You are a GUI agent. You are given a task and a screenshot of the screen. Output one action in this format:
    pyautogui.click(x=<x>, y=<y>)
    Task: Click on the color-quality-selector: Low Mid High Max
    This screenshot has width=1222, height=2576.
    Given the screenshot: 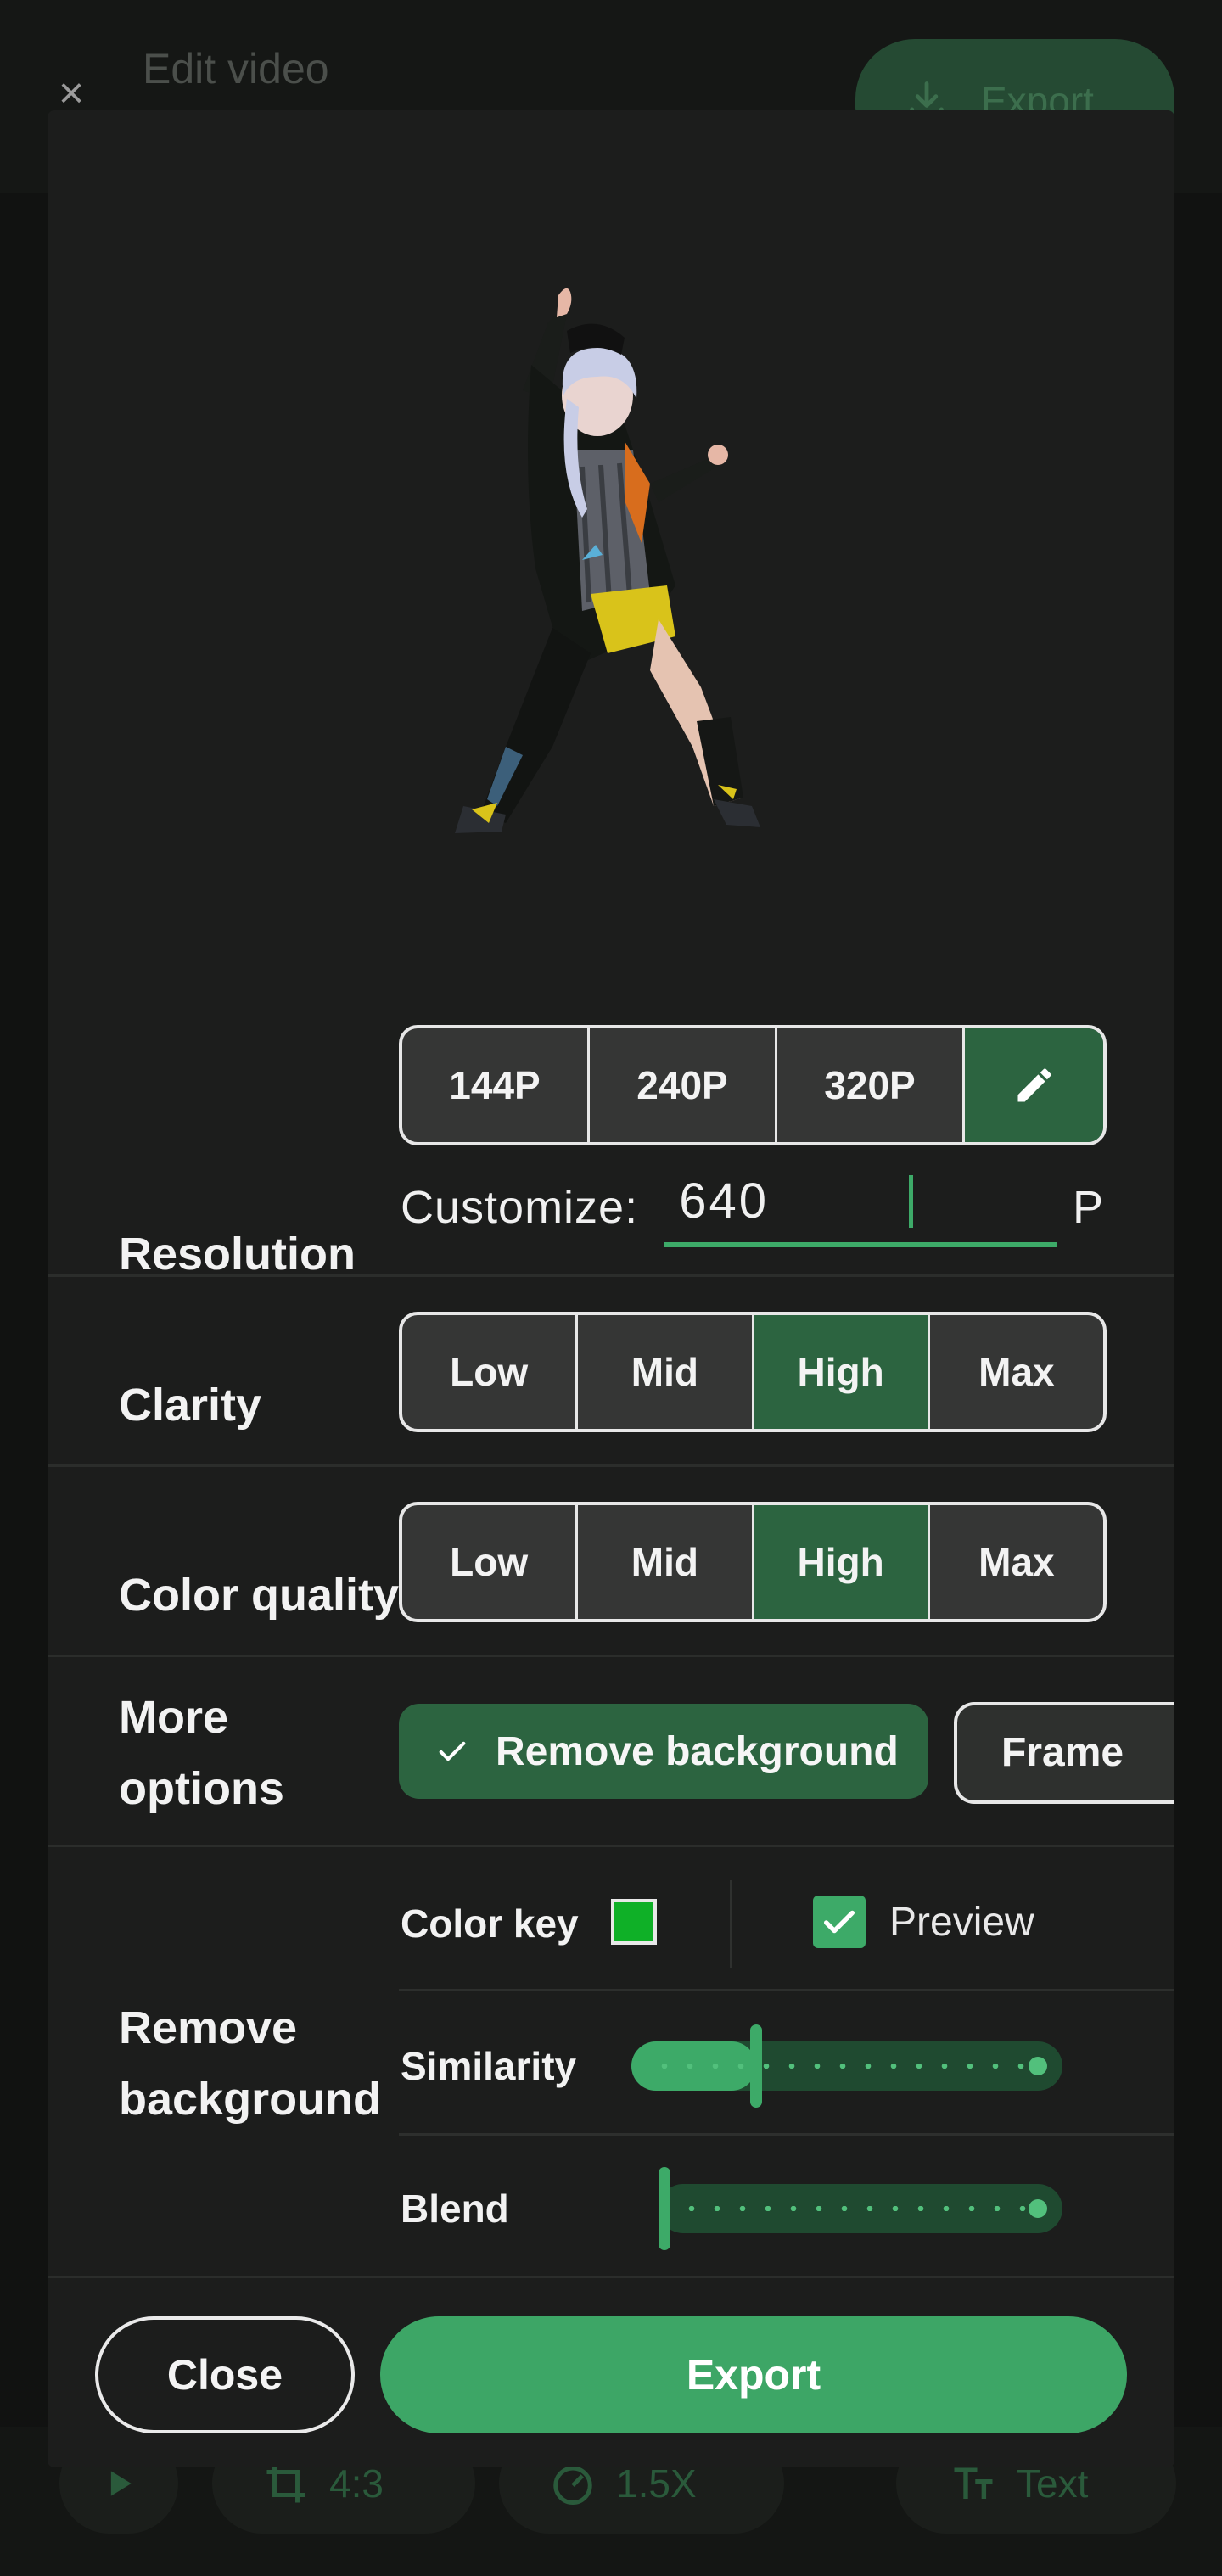 What is the action you would take?
    pyautogui.click(x=753, y=1562)
    